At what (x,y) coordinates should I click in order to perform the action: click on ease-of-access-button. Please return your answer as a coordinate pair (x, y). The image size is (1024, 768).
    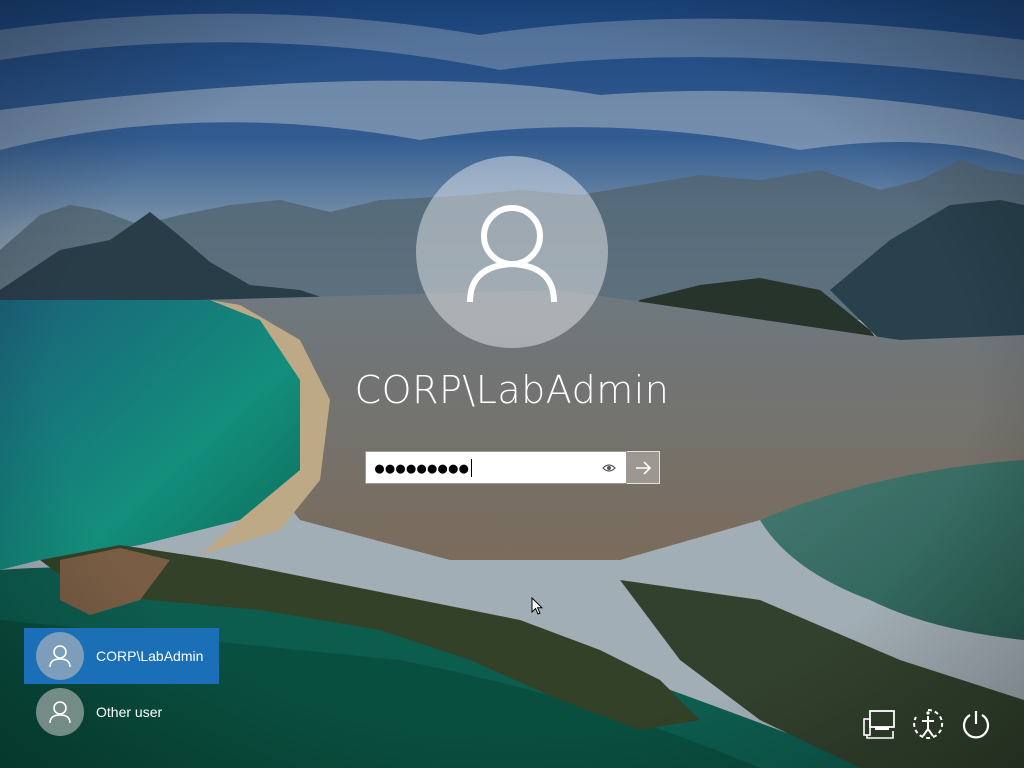
    Looking at the image, I should click on (928, 724).